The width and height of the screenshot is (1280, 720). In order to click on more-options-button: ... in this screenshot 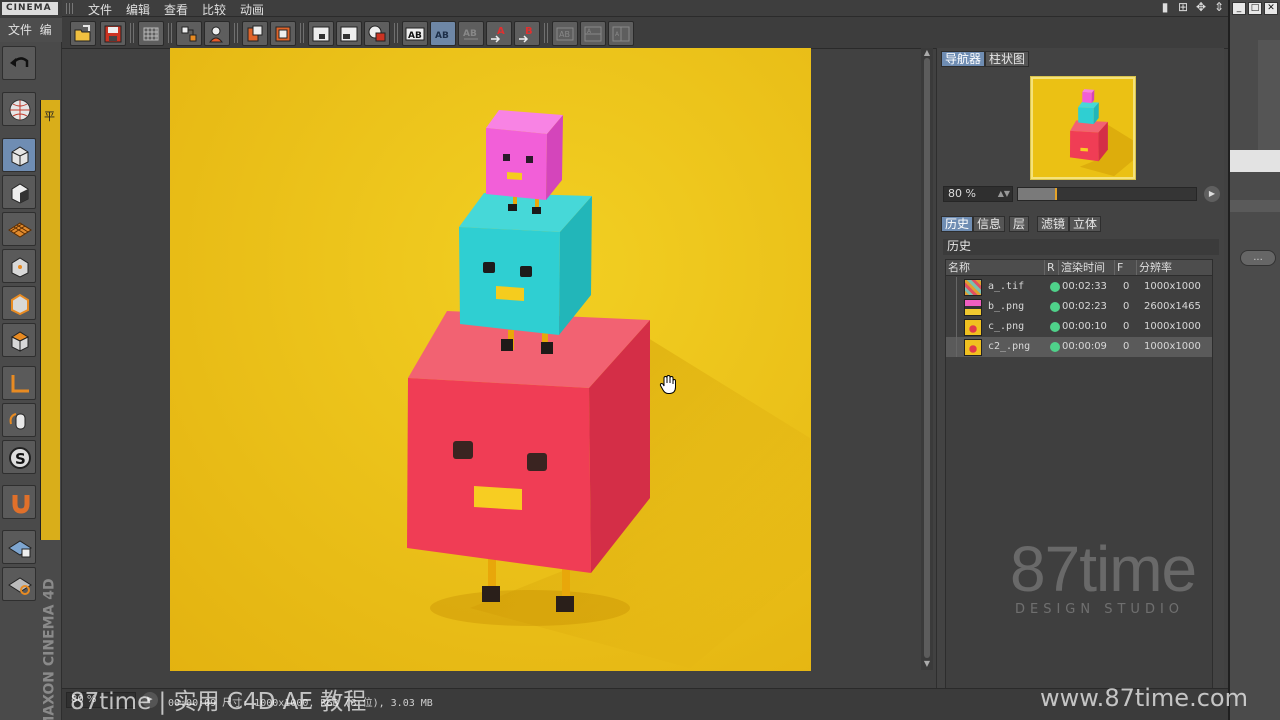, I will do `click(1258, 258)`.